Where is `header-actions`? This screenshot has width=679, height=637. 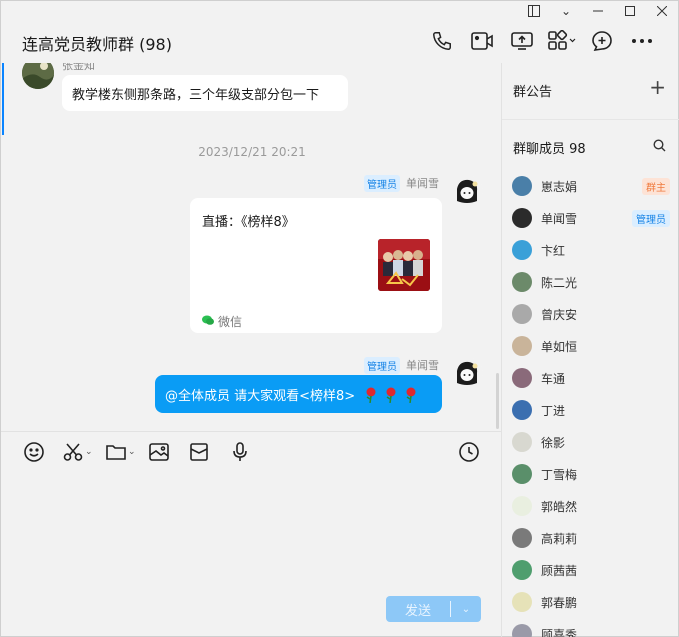
header-actions is located at coordinates (542, 41).